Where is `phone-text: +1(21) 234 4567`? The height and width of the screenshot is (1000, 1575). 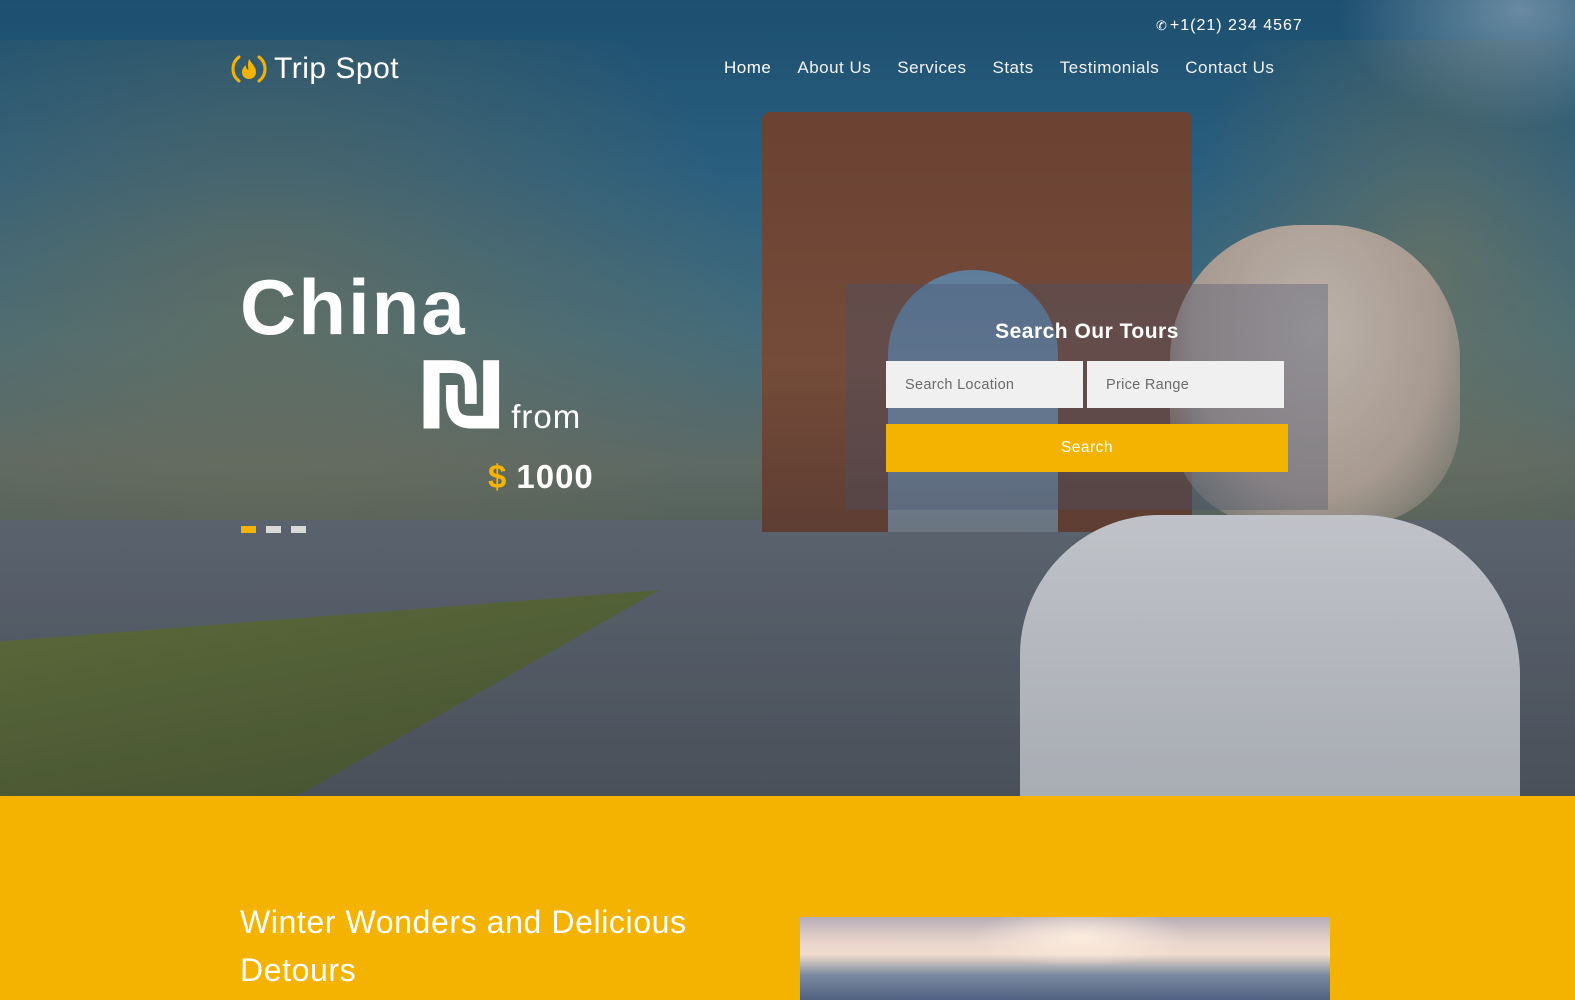
phone-text: +1(21) 234 4567 is located at coordinates (1236, 25).